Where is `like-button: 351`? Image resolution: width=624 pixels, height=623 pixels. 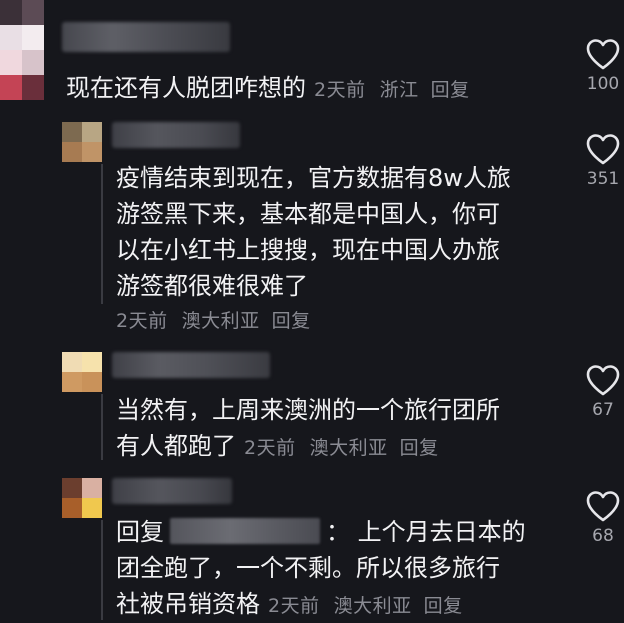 like-button: 351 is located at coordinates (598, 161).